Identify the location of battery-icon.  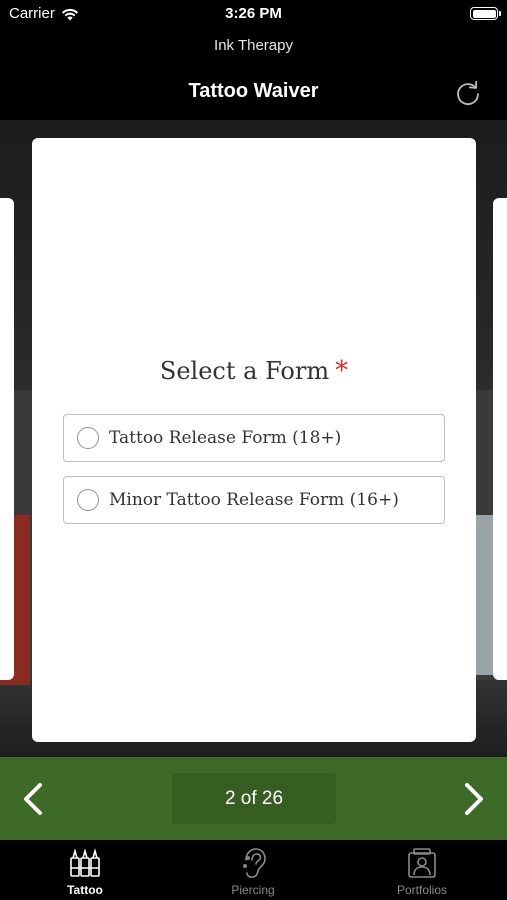
(485, 13).